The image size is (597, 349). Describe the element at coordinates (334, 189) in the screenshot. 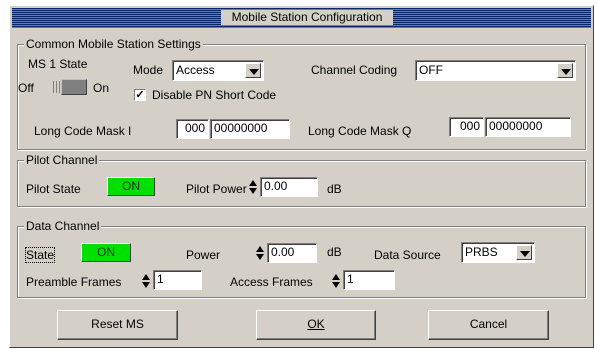

I see `pilot-power-unit: dB` at that location.